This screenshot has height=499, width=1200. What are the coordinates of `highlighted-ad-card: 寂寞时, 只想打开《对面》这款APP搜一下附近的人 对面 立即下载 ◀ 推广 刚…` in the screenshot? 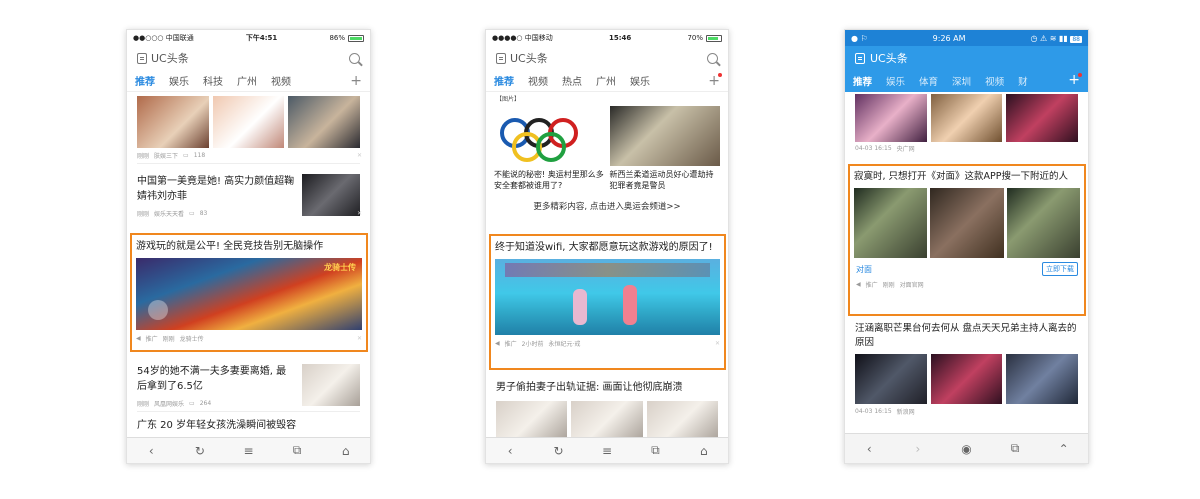 It's located at (967, 240).